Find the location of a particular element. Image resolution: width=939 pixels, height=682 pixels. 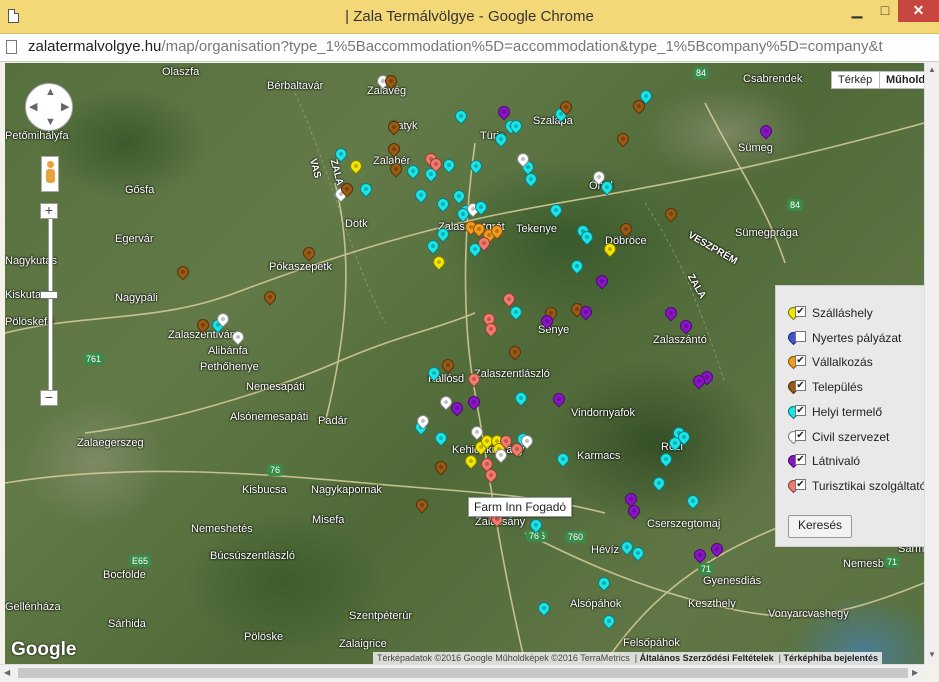

road-number-label: 76 is located at coordinates (275, 470).